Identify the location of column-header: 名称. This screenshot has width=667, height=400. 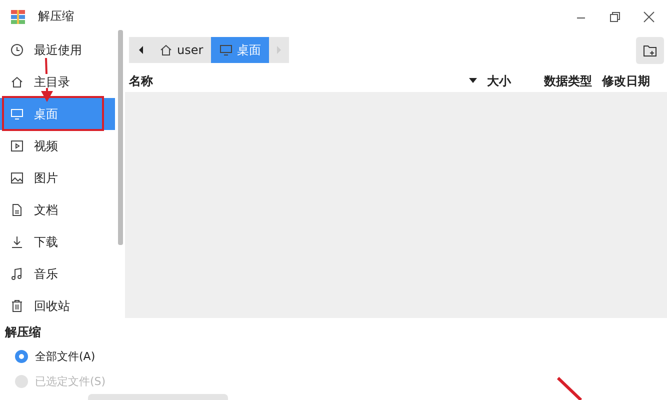
(141, 81).